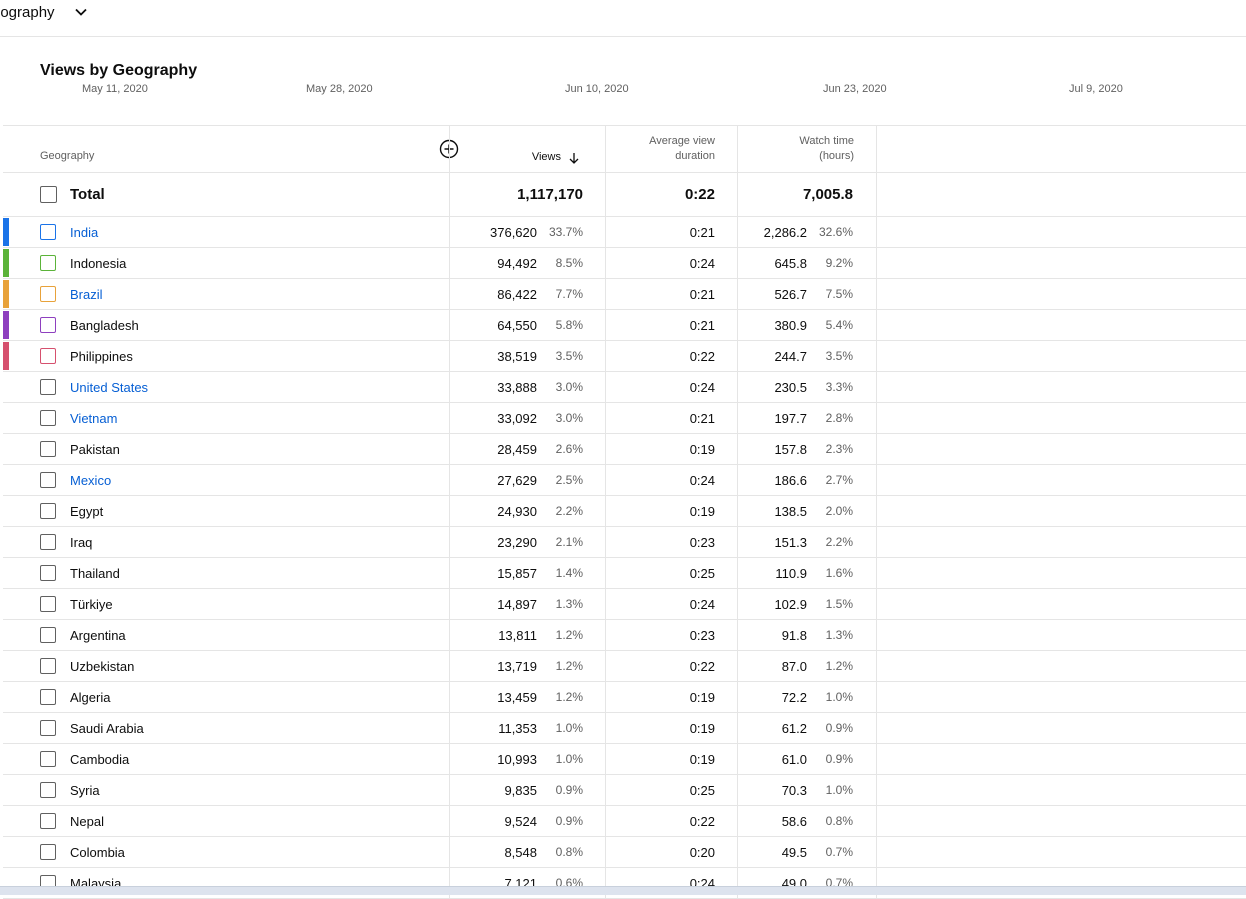  What do you see at coordinates (624, 387) in the screenshot?
I see `table-row: United States 33,888 3.0% 0:24 230.5 3.3%` at bounding box center [624, 387].